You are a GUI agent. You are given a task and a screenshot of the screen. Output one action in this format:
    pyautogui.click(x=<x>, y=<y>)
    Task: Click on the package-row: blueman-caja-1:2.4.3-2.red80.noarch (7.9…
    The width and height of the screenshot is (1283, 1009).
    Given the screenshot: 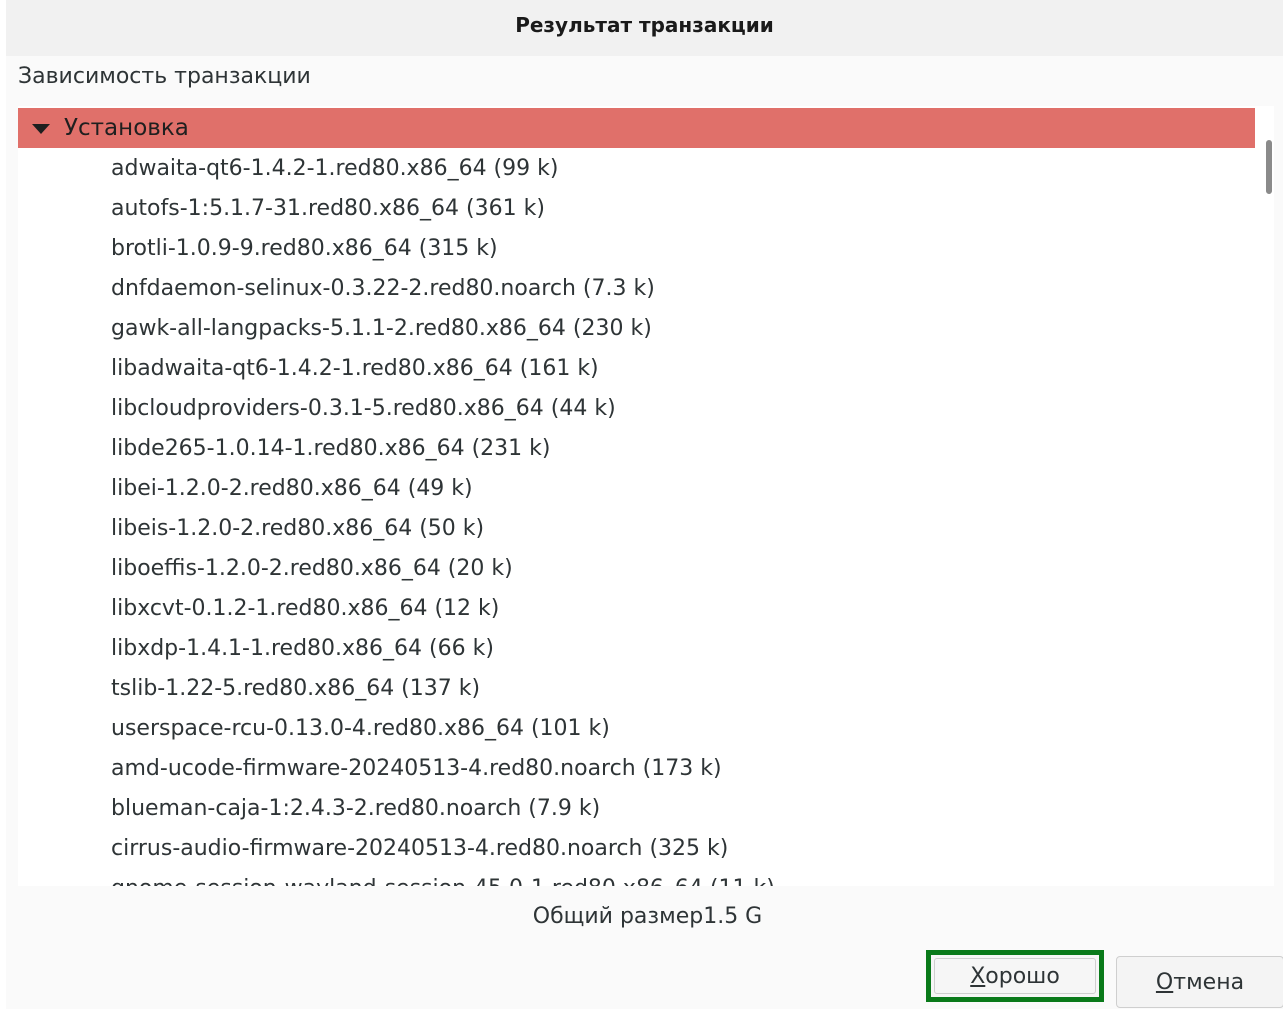 What is the action you would take?
    pyautogui.click(x=636, y=808)
    